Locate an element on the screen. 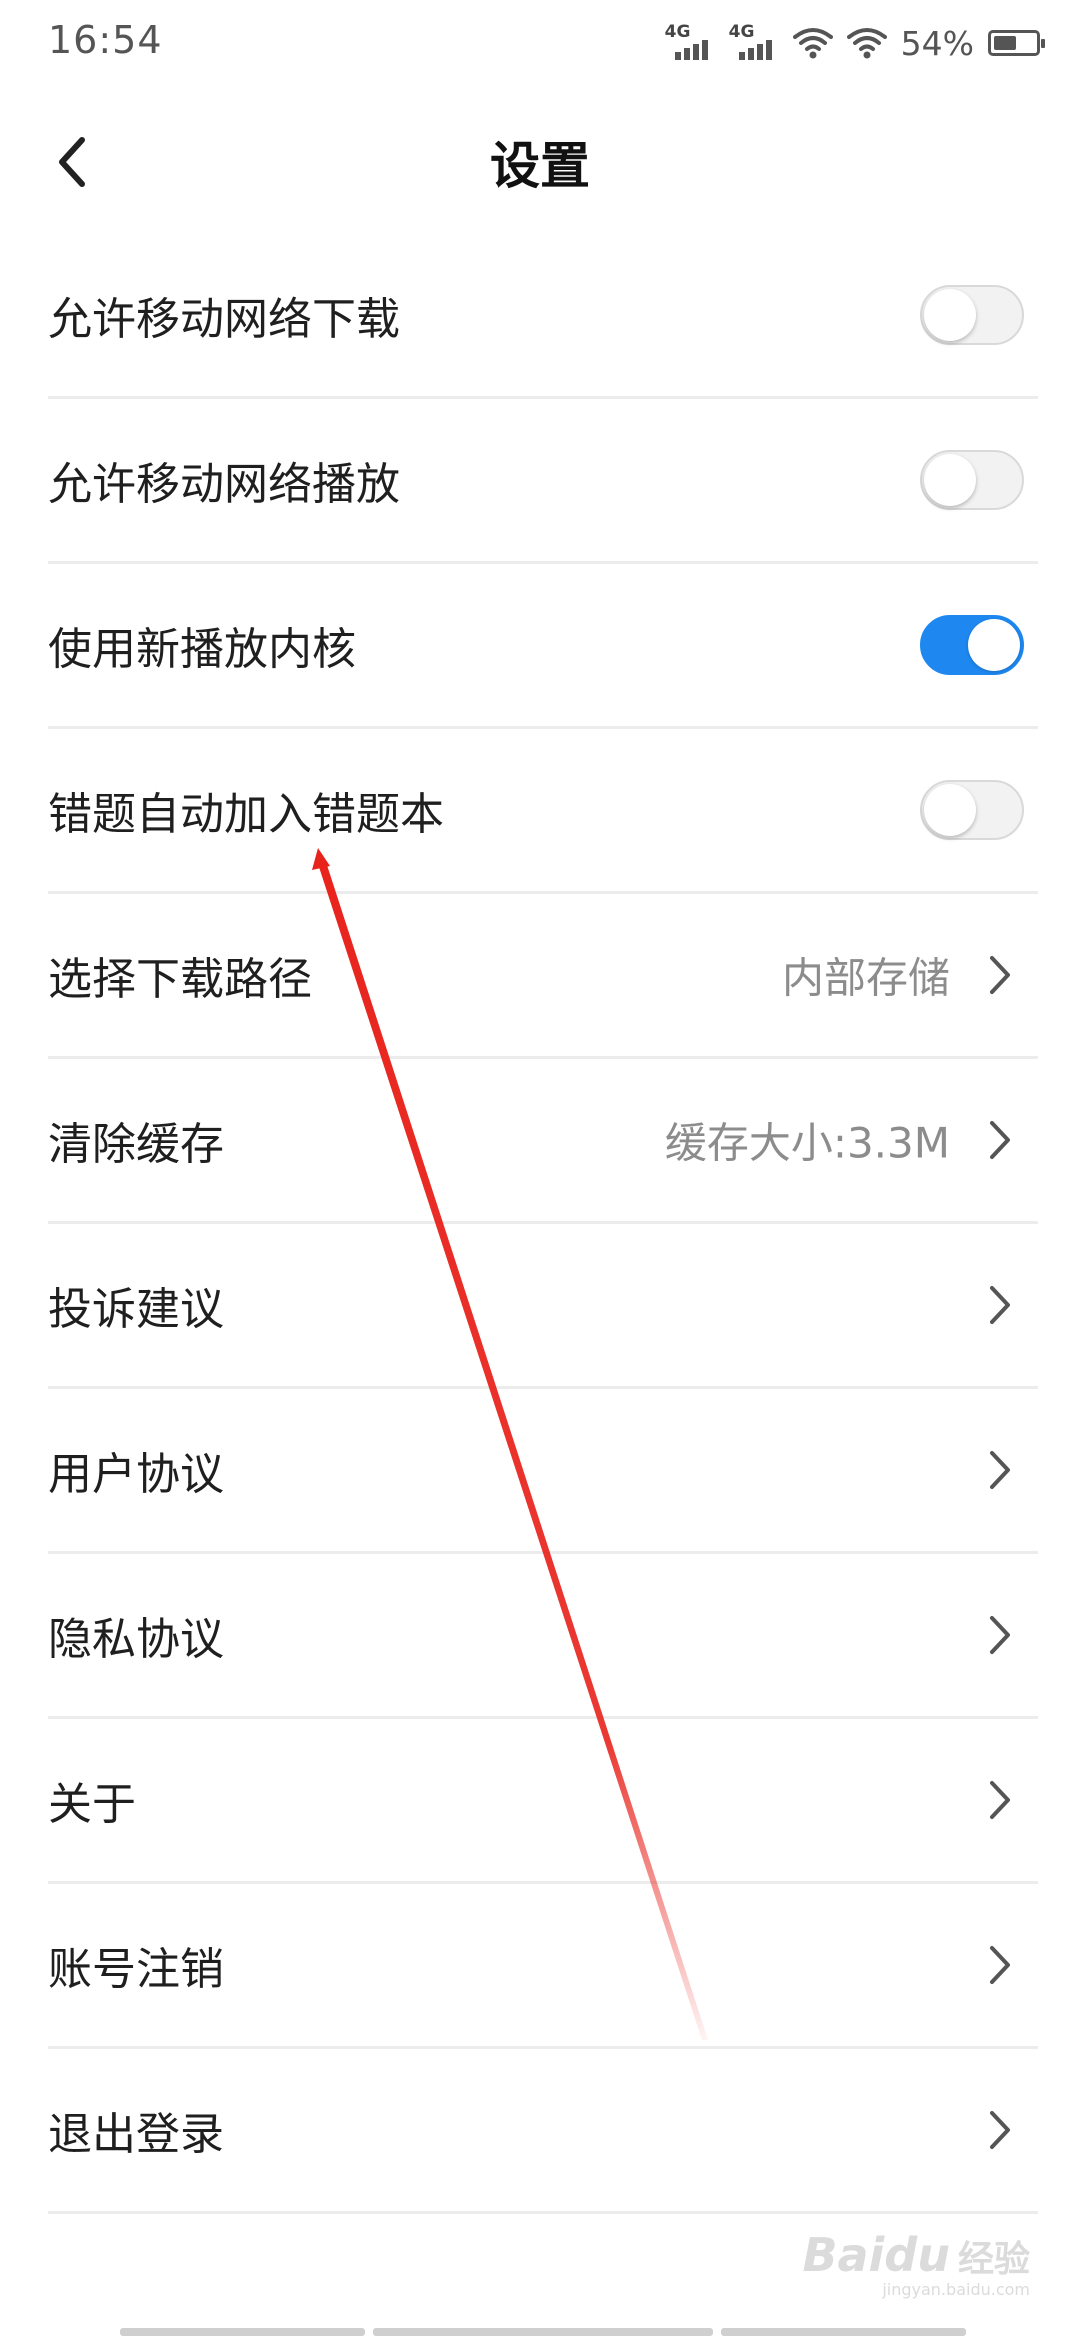 This screenshot has height=2340, width=1080. new-player-core-toggle is located at coordinates (972, 645).